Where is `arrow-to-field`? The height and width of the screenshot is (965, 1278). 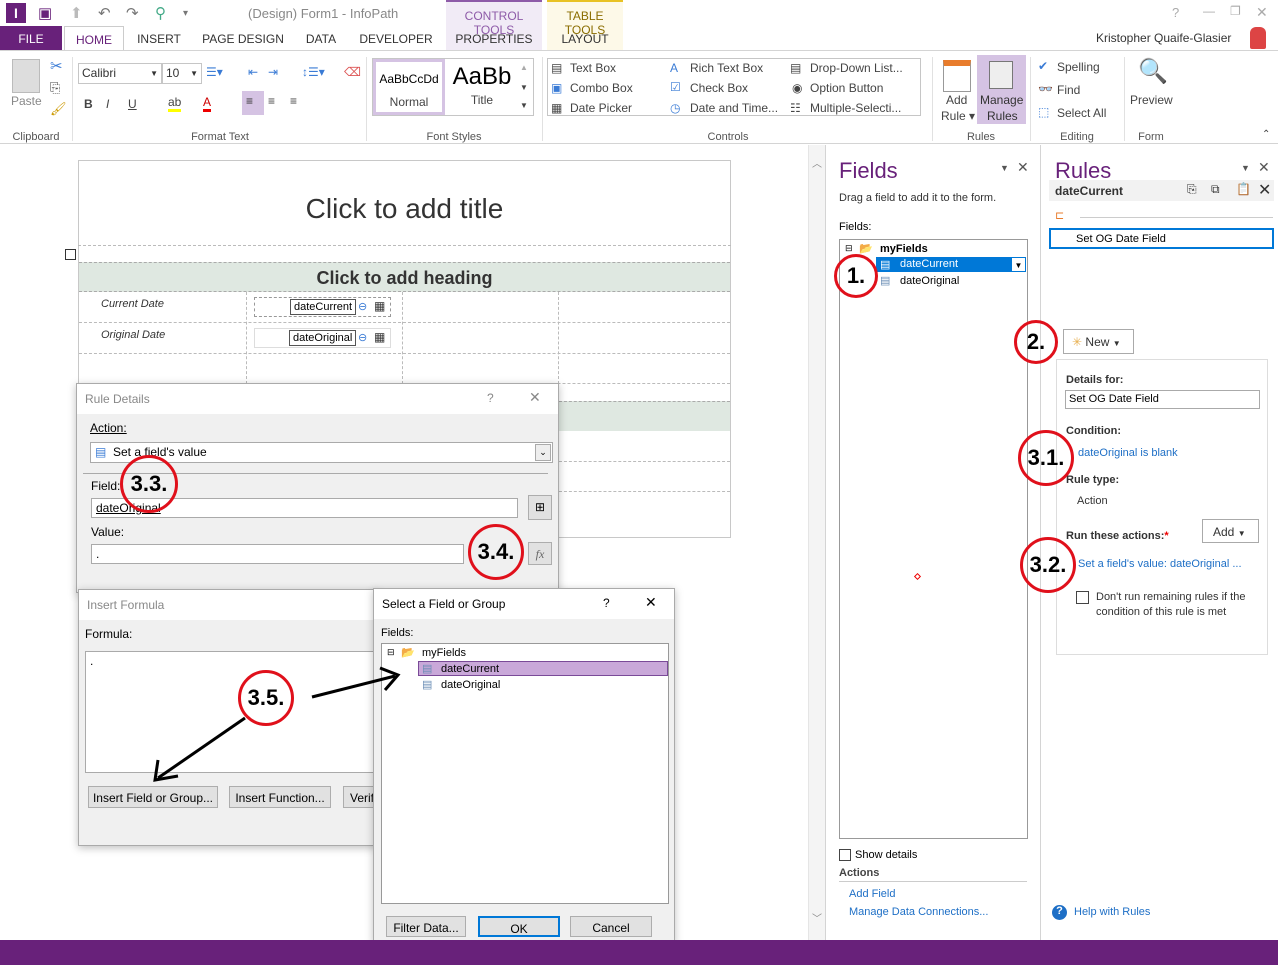
arrow-to-field is located at coordinates (353, 686).